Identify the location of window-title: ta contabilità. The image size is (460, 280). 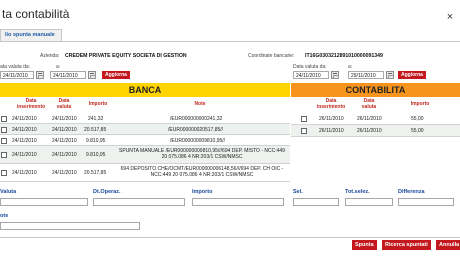
(36, 14).